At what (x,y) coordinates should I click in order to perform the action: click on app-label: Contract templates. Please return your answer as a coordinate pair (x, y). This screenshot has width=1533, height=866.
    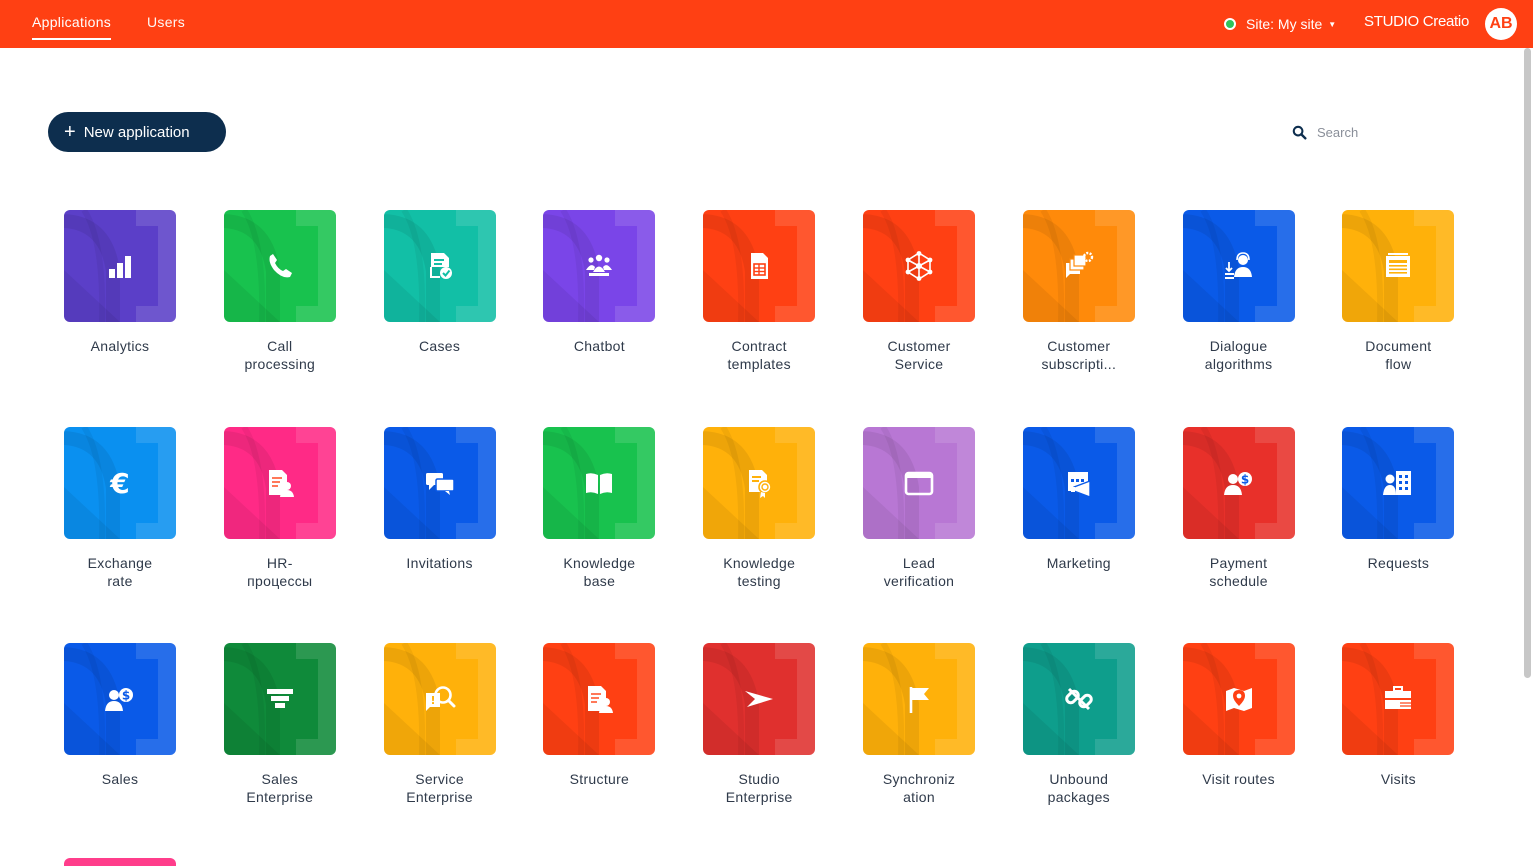
    Looking at the image, I should click on (759, 355).